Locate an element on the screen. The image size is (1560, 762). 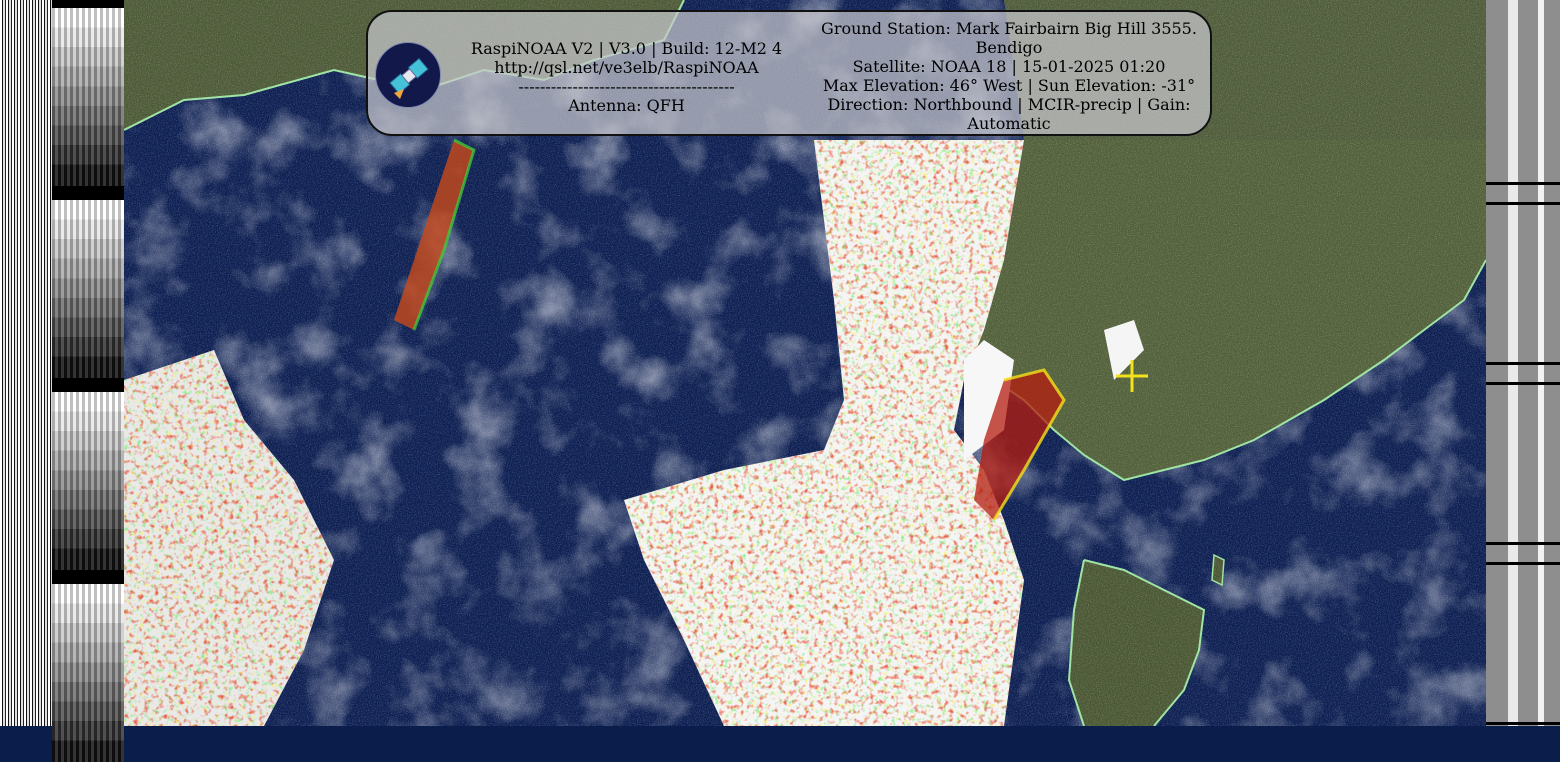
satellite-icon is located at coordinates (408, 75).